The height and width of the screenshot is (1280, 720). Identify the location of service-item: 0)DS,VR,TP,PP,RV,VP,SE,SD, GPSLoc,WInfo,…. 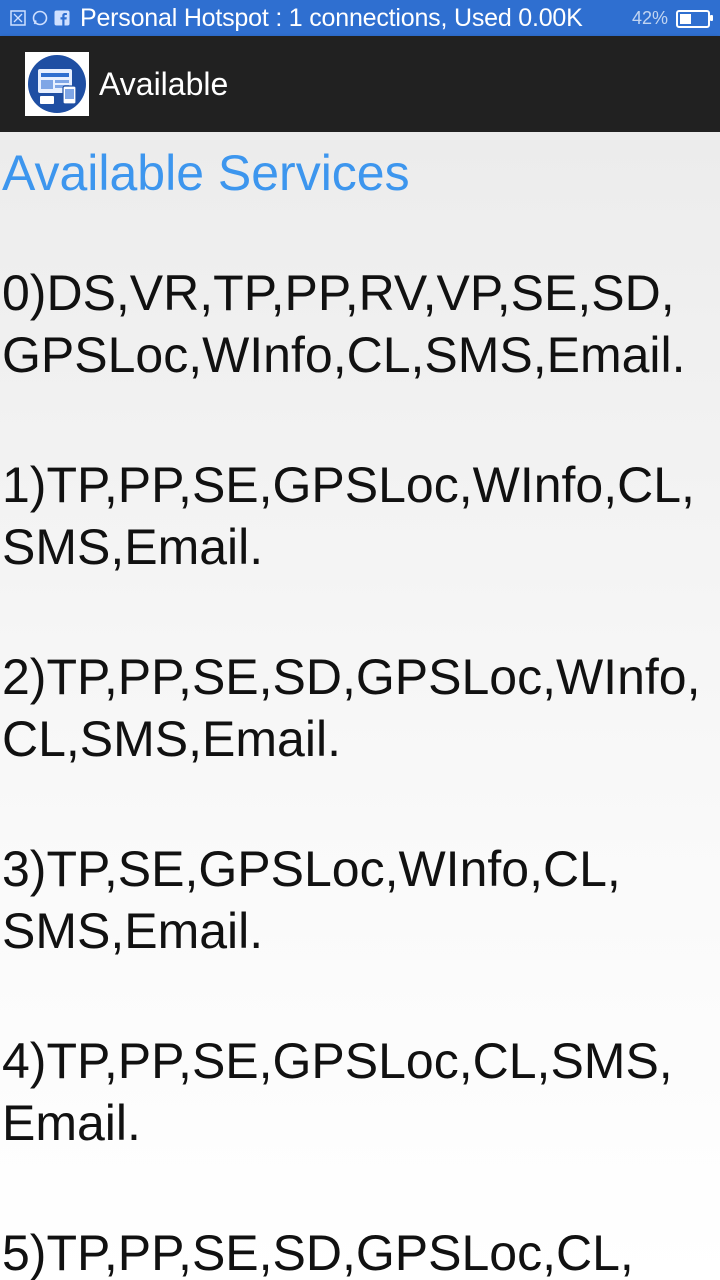
(344, 324).